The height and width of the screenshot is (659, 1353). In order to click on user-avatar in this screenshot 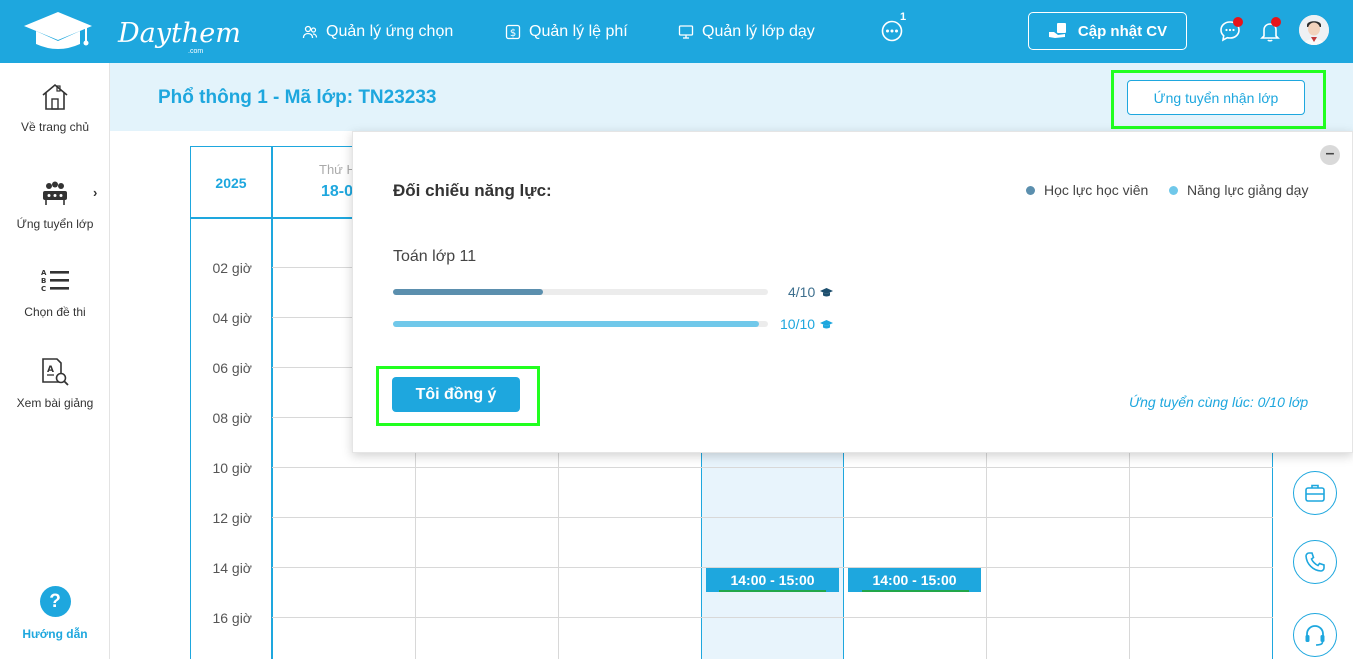, I will do `click(1314, 30)`.